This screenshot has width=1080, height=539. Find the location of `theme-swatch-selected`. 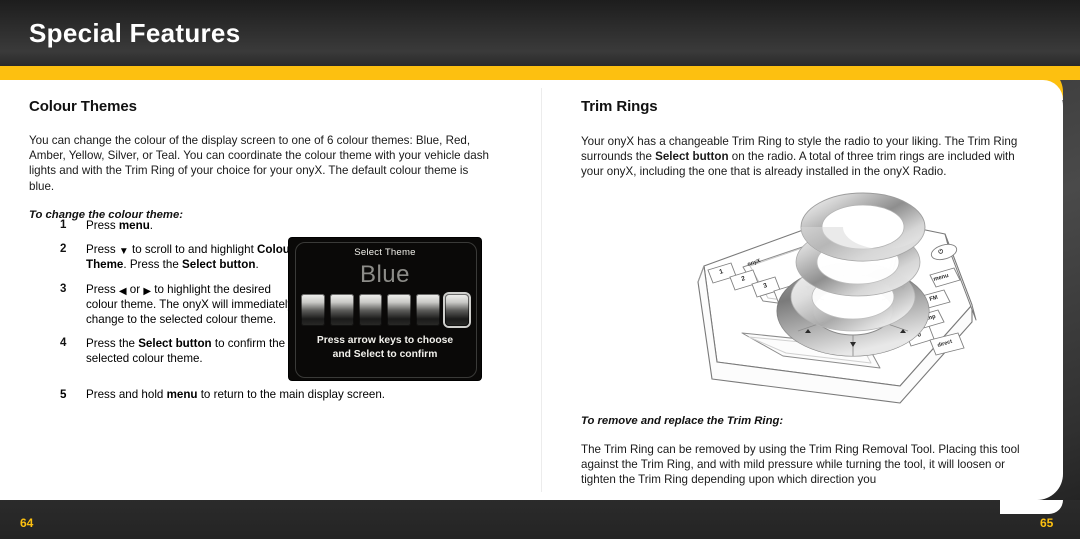

theme-swatch-selected is located at coordinates (457, 310).